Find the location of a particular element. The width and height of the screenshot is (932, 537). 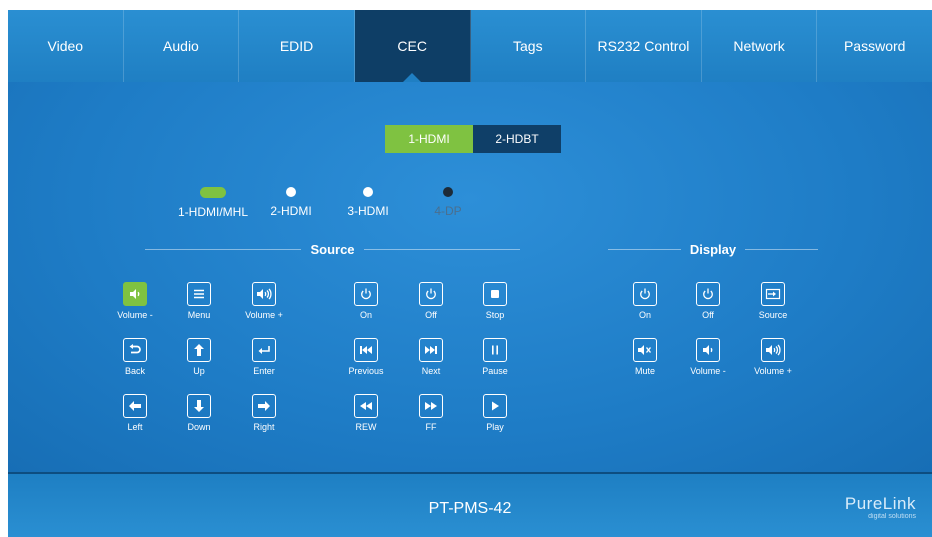

source-menu-button: Menu is located at coordinates (199, 301).